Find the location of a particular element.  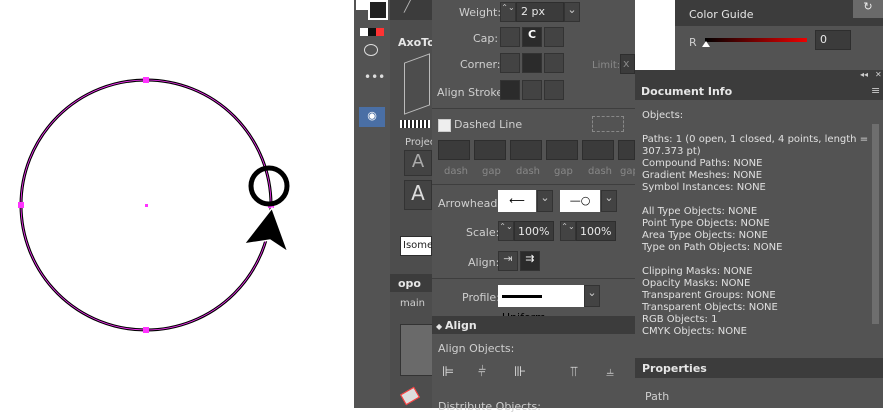

end-arrowhead-select: —○ is located at coordinates (580, 201).